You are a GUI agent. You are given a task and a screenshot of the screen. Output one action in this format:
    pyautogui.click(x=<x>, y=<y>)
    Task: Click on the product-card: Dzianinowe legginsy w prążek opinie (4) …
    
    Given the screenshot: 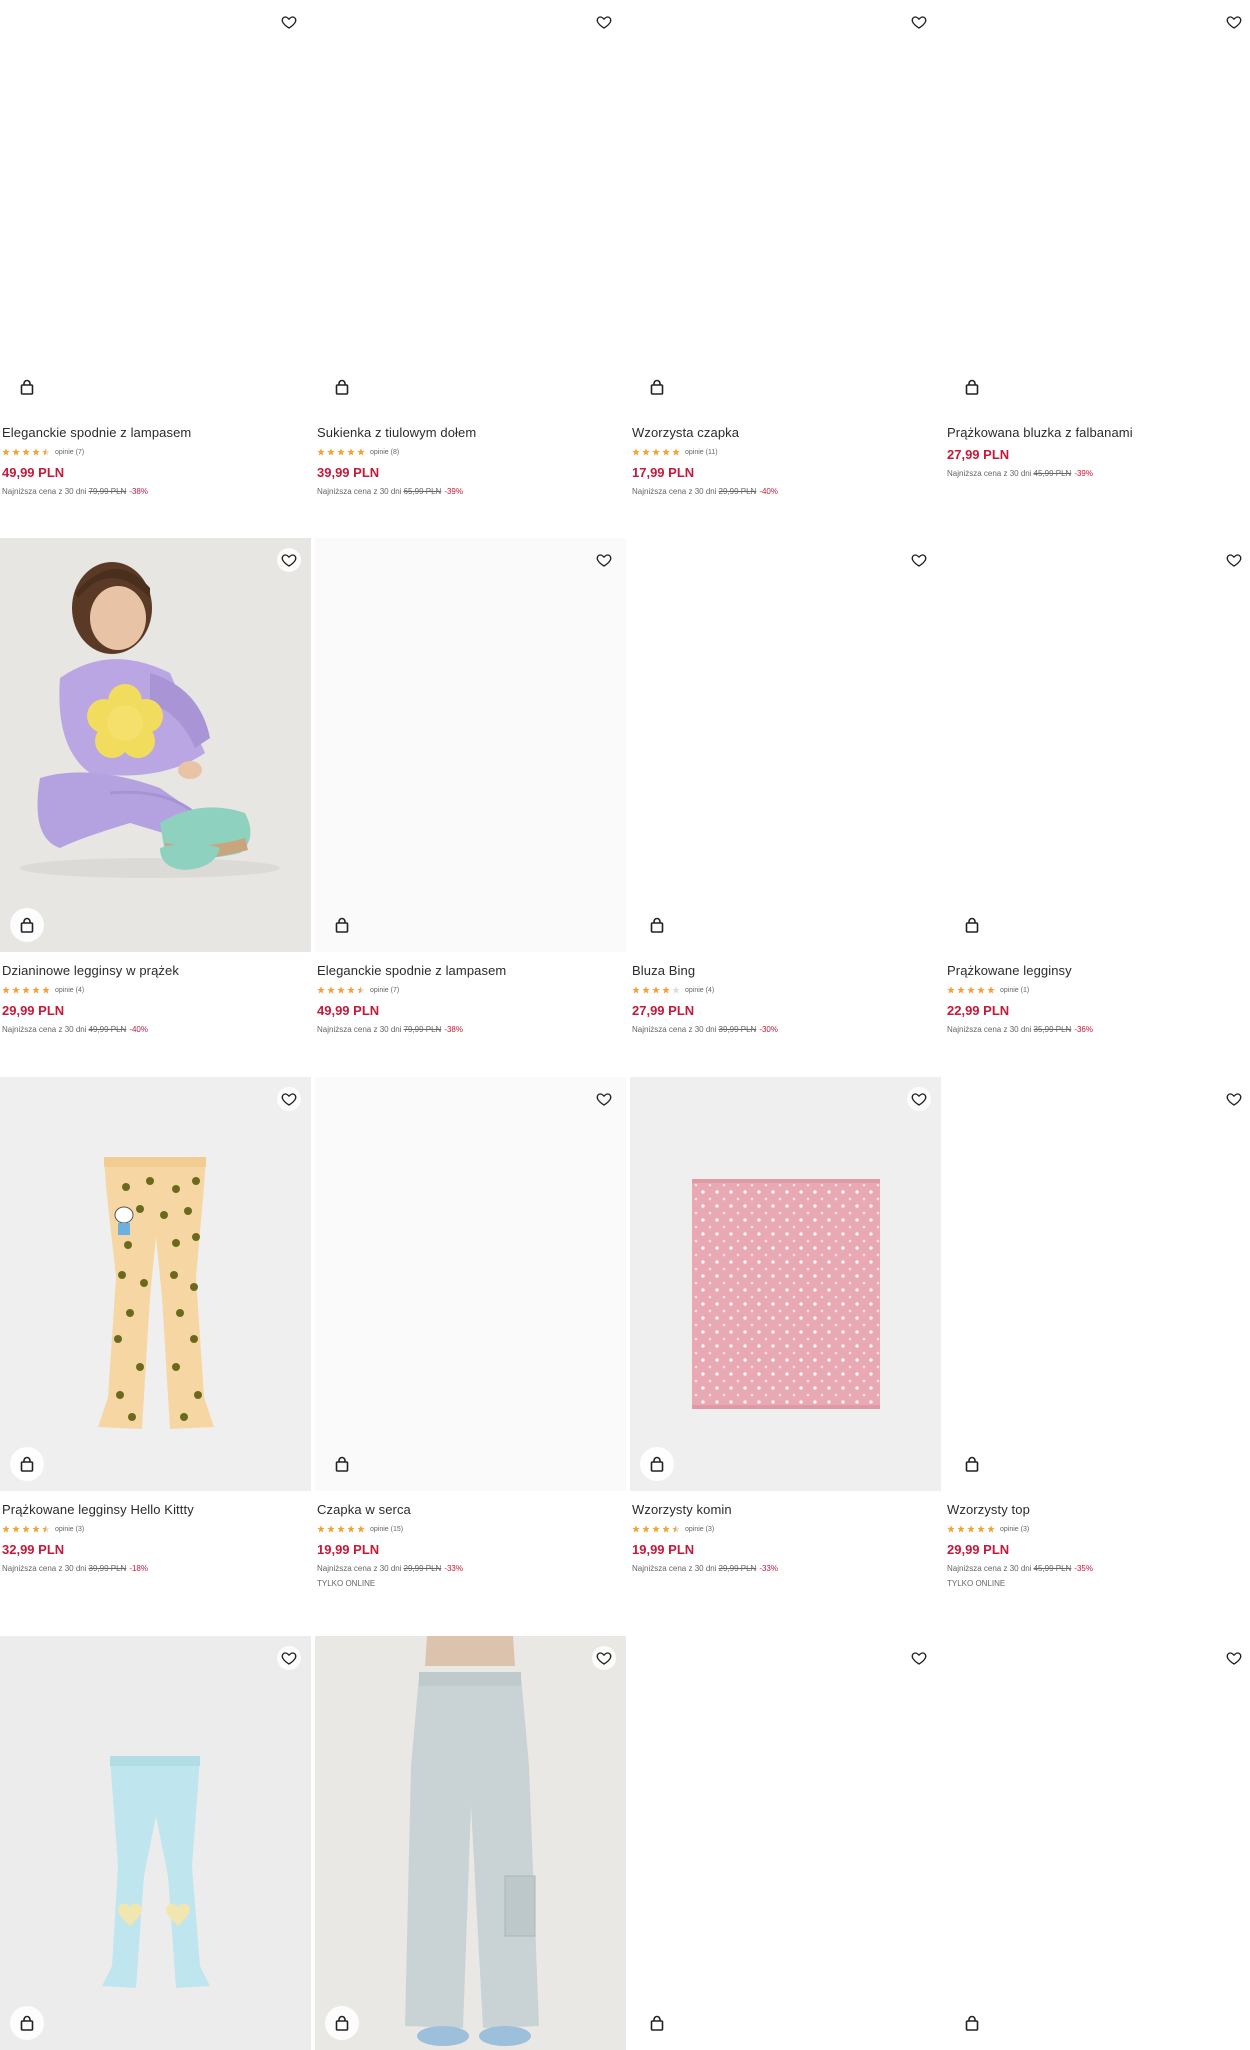 What is the action you would take?
    pyautogui.click(x=155, y=786)
    